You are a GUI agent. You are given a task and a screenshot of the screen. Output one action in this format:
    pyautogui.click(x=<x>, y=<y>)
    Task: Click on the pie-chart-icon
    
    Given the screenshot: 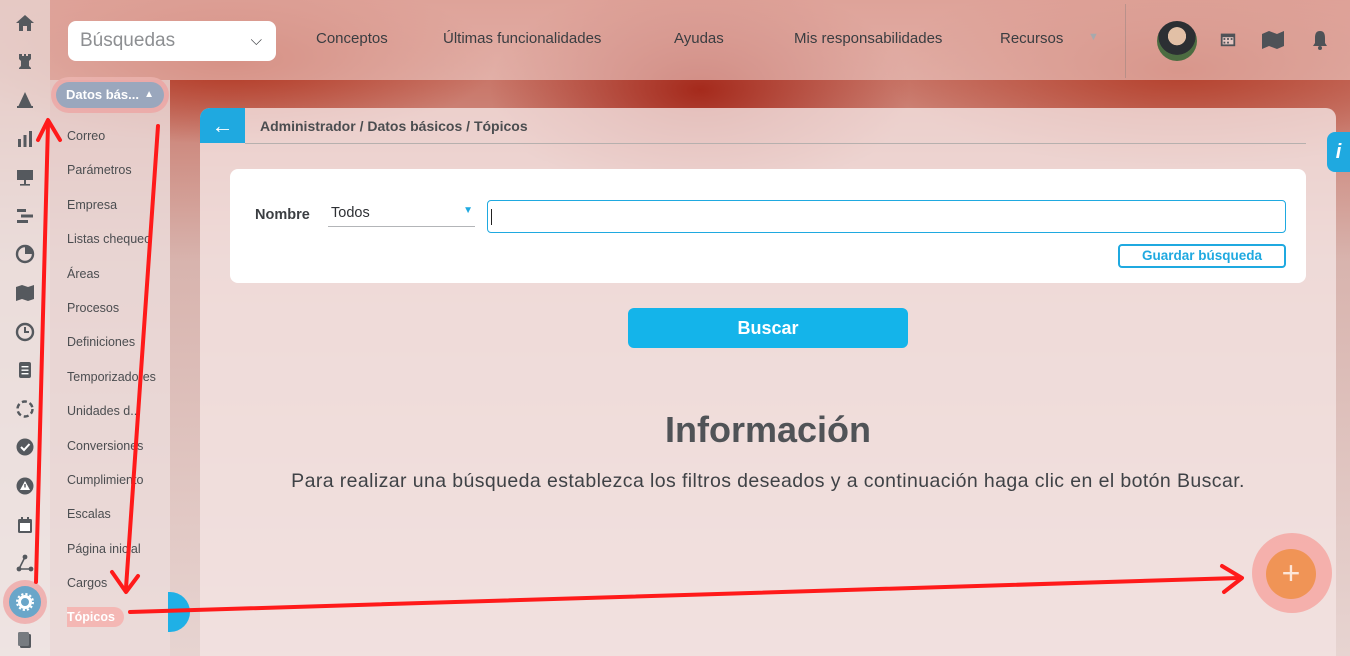 What is the action you would take?
    pyautogui.click(x=25, y=255)
    